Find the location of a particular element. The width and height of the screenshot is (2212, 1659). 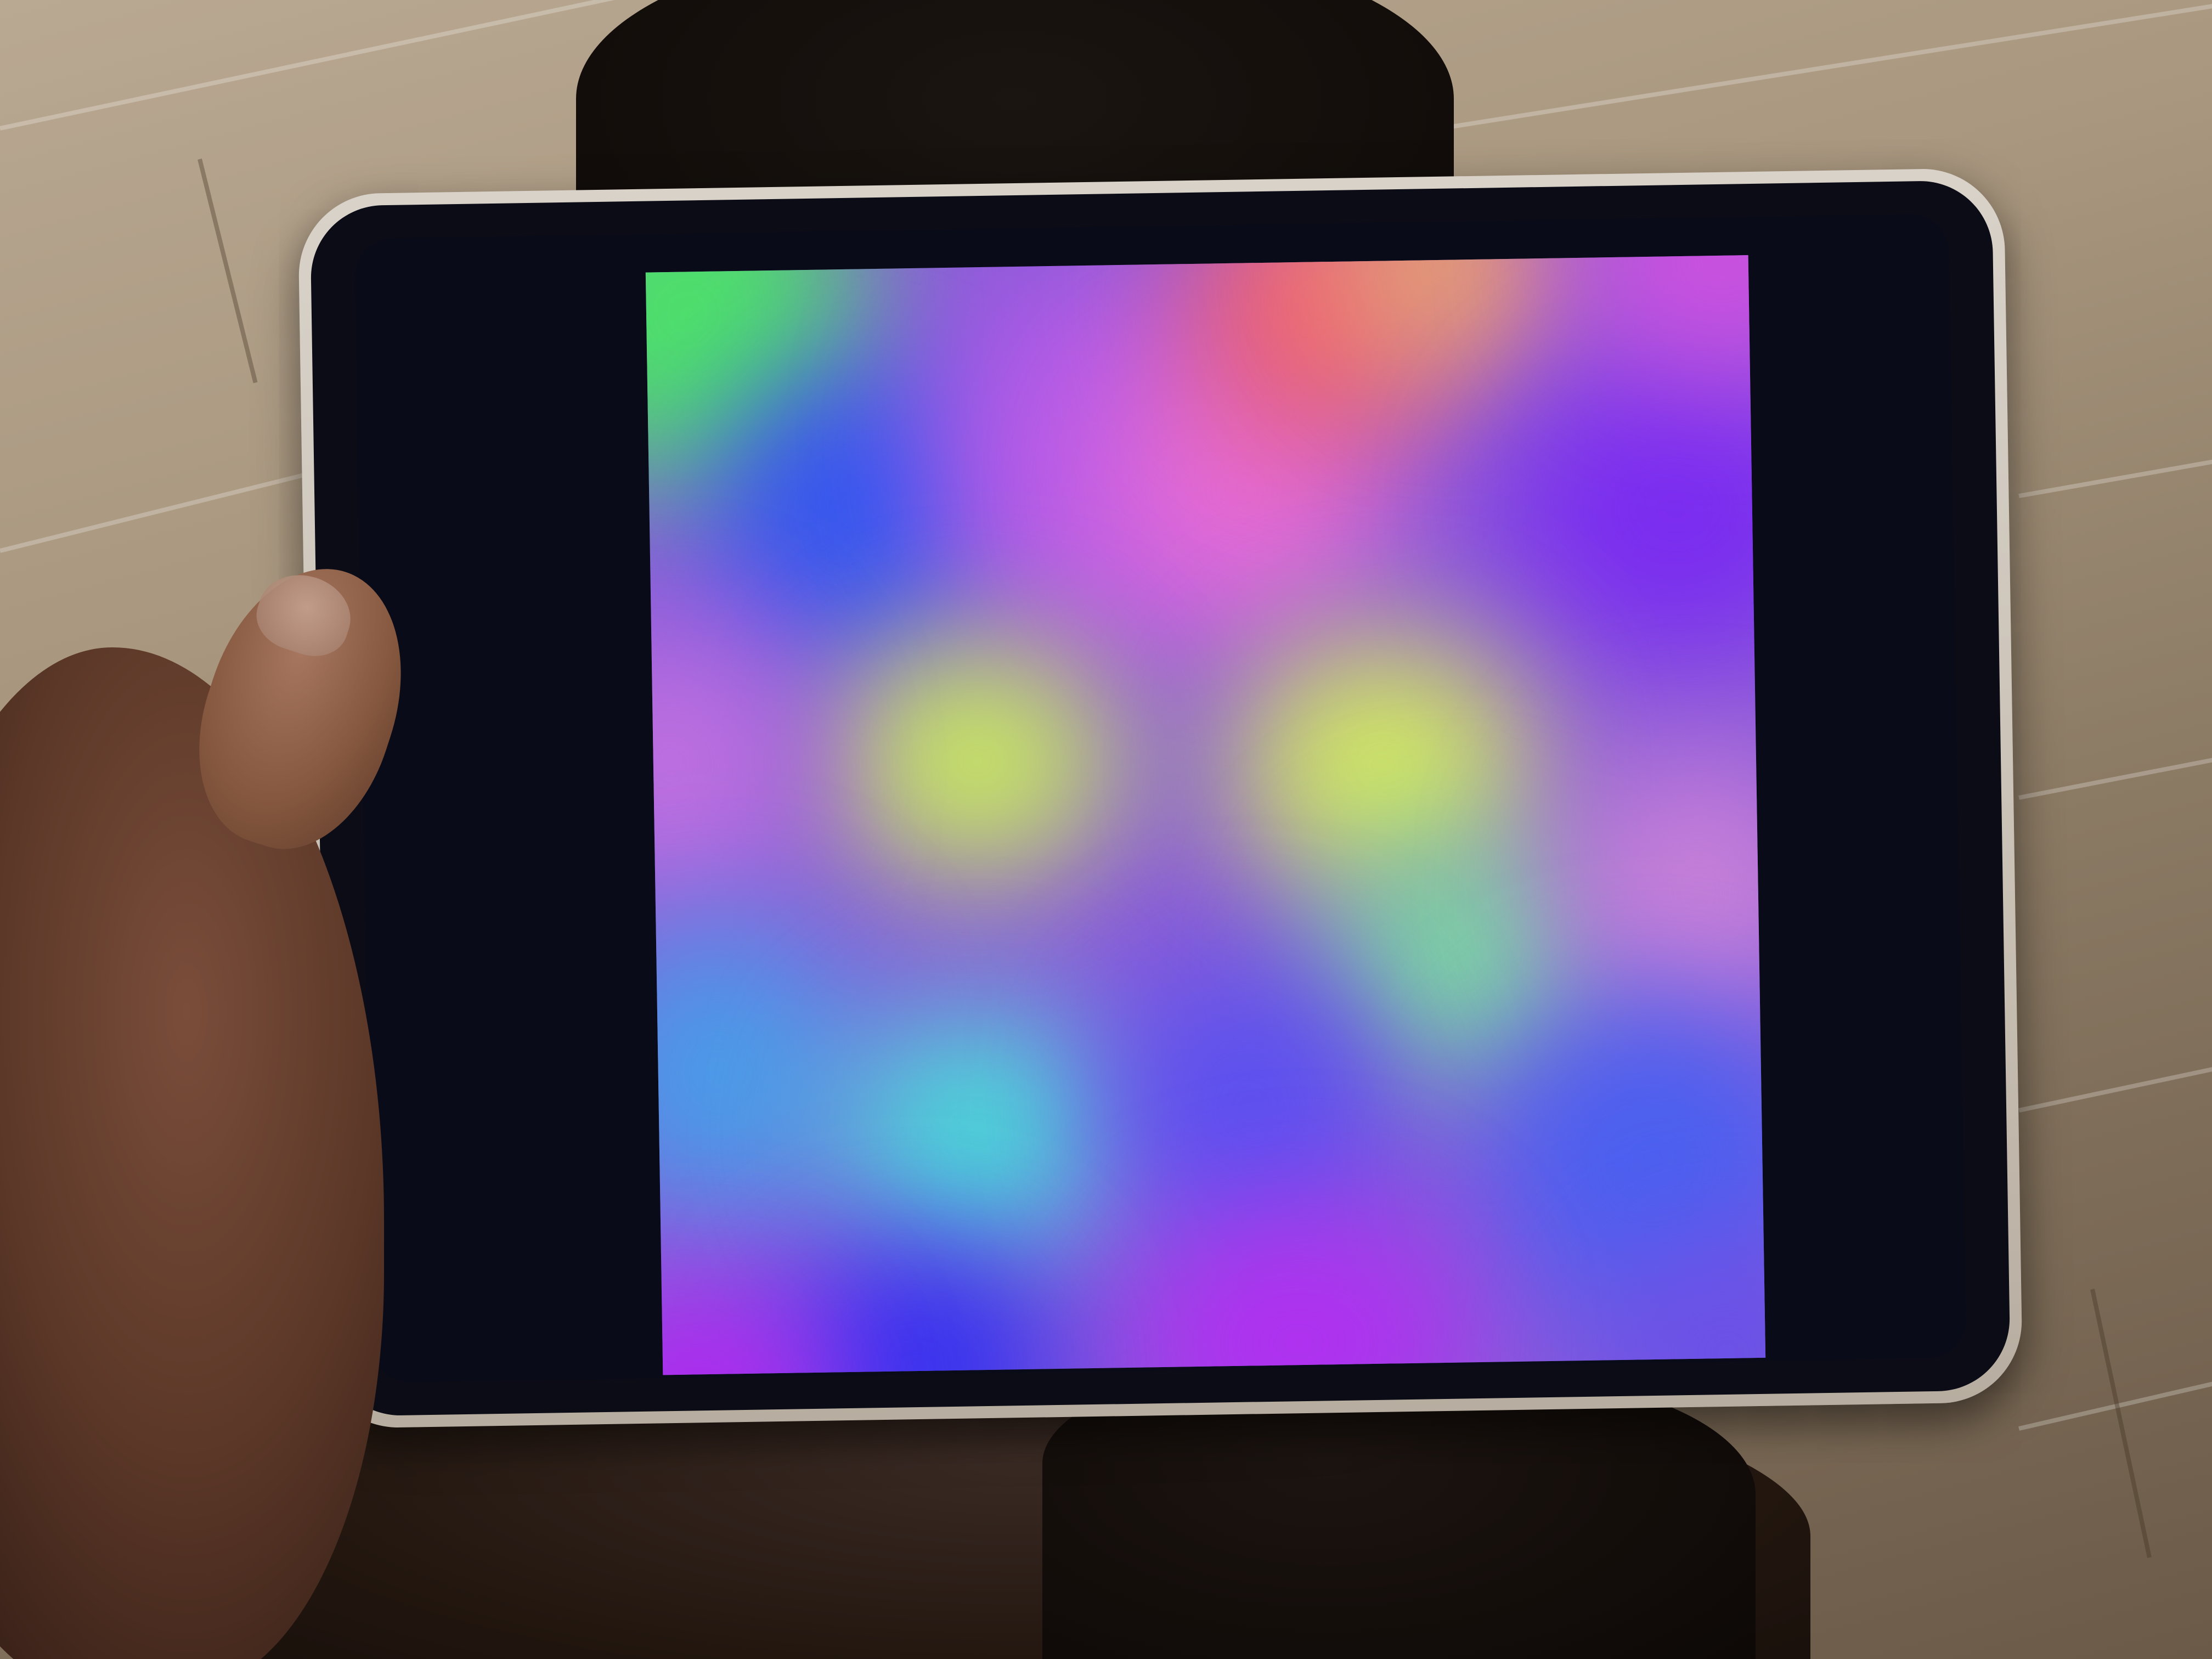

purple-blob is located at coordinates (1634, 509).